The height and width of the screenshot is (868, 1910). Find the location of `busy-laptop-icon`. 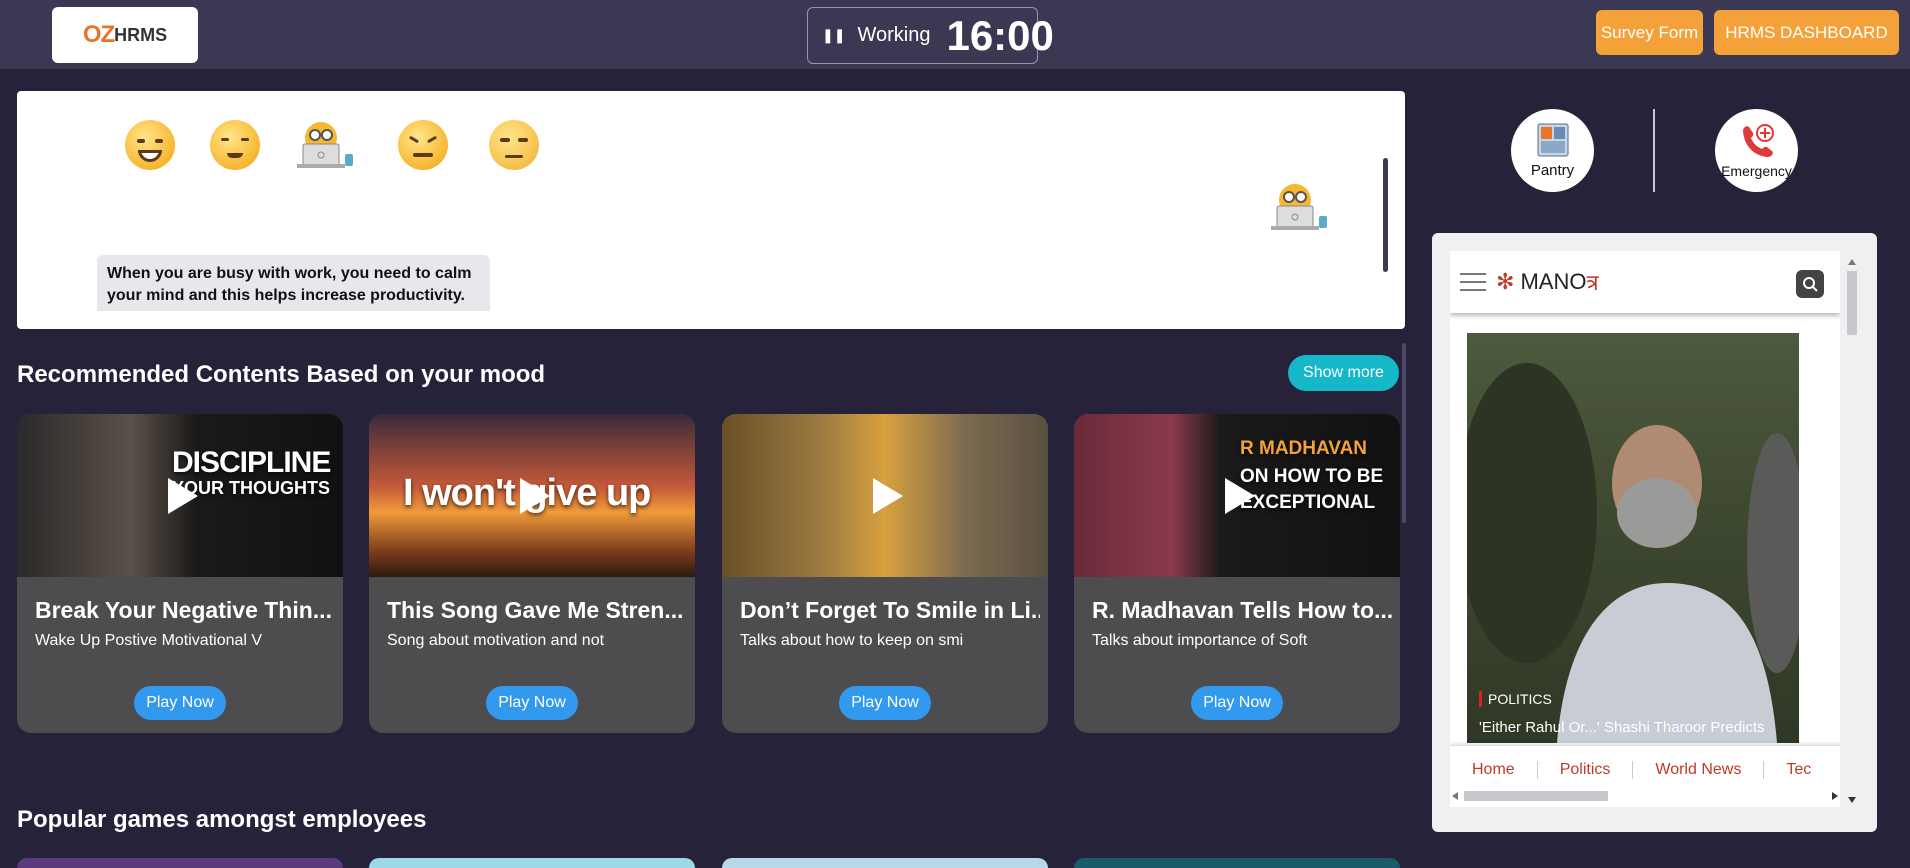

busy-laptop-icon is located at coordinates (325, 146).